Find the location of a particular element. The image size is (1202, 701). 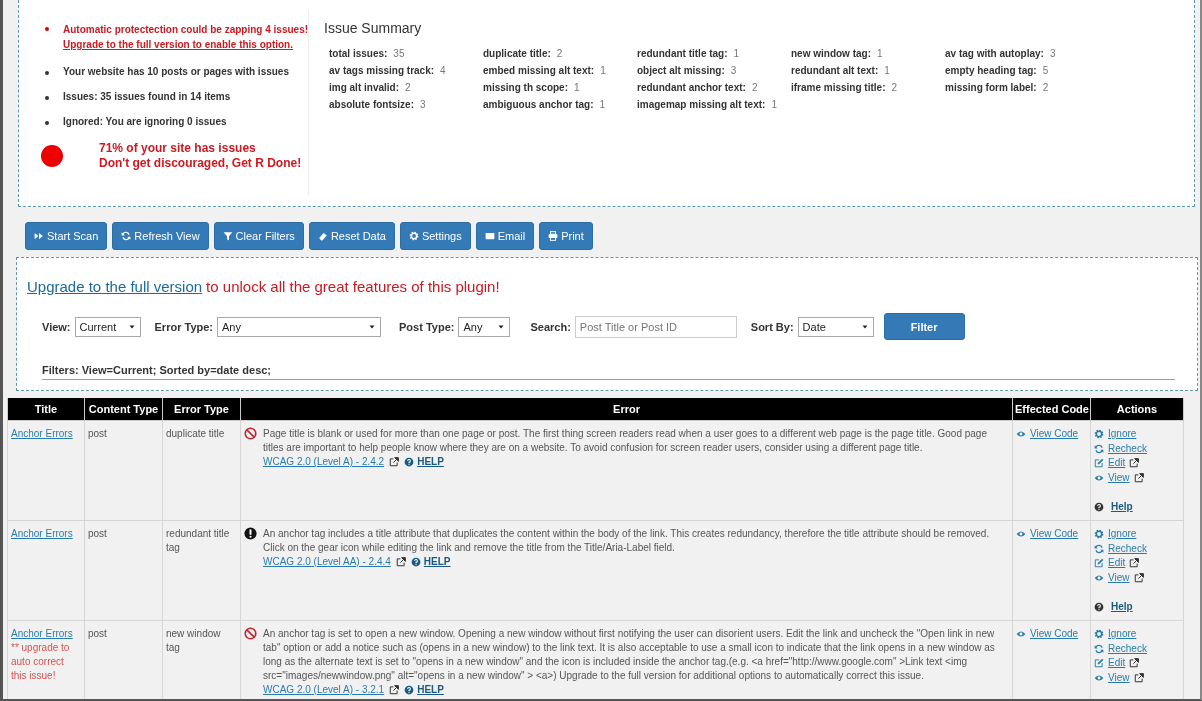

toolbar-button: Reset Data is located at coordinates (351, 236).